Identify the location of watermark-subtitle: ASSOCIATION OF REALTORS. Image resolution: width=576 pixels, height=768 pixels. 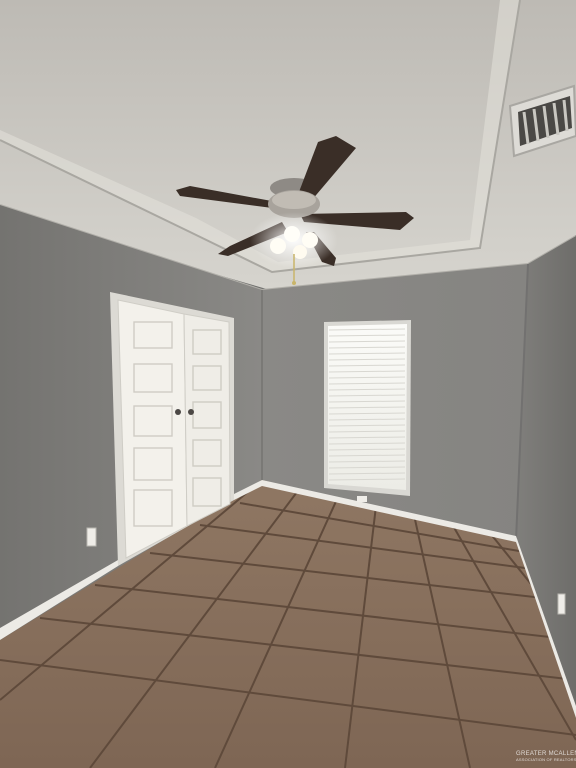
(546, 759).